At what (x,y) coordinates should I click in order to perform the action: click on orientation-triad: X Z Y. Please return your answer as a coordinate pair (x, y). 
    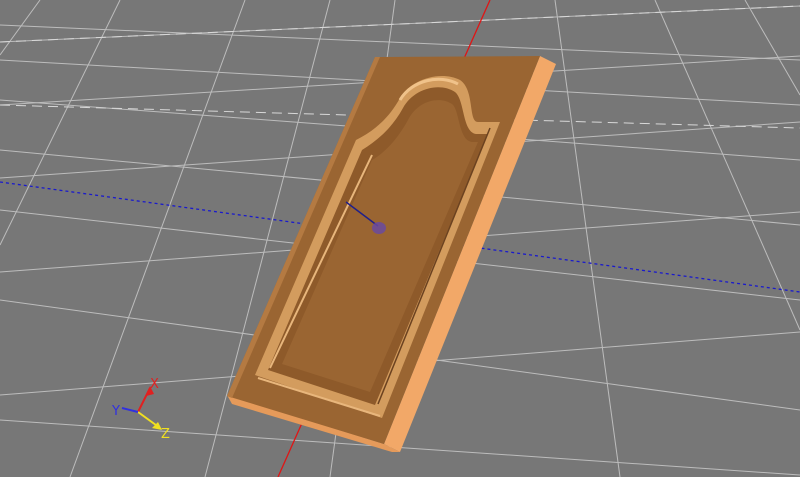
    Looking at the image, I should click on (140, 409).